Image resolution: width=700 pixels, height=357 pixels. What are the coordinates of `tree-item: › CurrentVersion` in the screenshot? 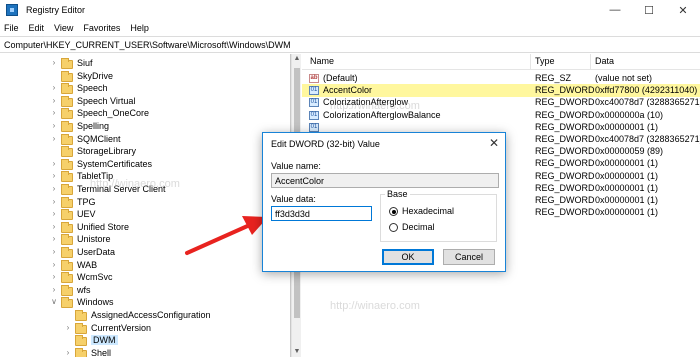 It's located at (145, 328).